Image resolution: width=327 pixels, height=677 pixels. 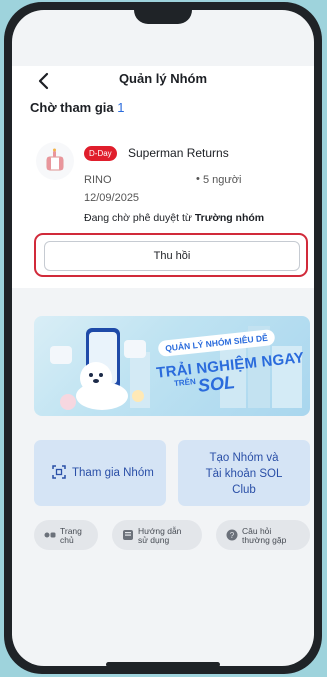 I want to click on group-logo, so click(x=55, y=161).